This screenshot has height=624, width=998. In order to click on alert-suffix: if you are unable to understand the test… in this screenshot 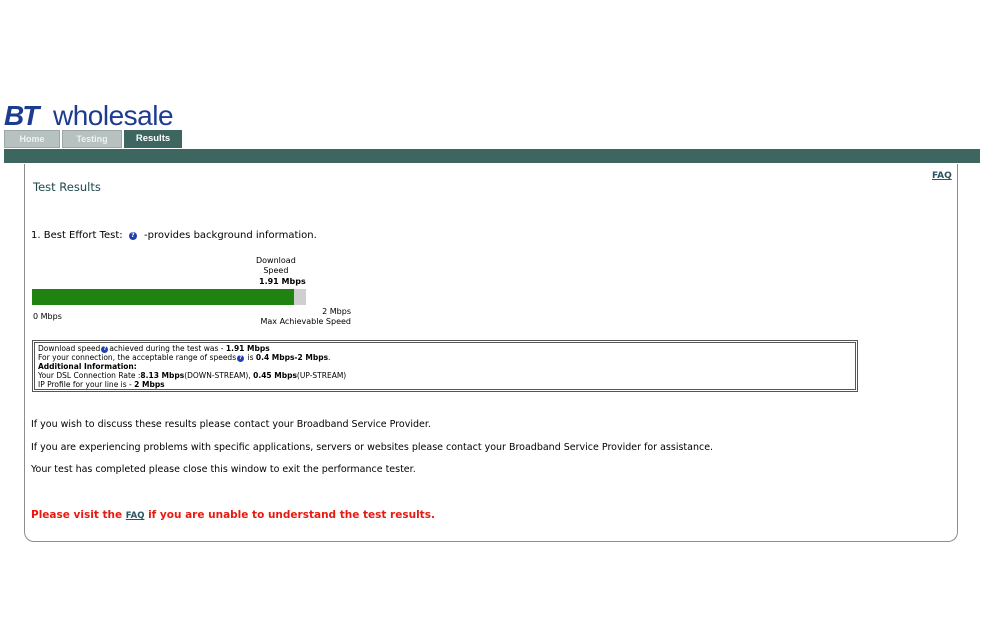, I will do `click(289, 515)`.